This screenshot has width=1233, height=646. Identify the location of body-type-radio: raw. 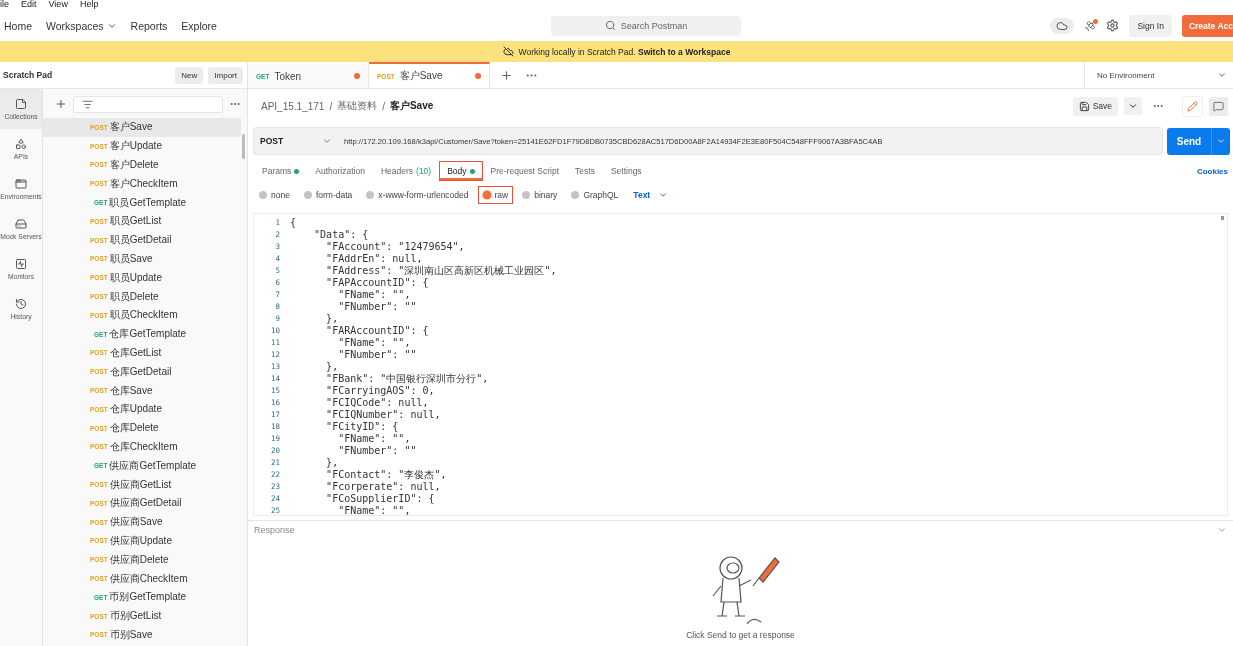
(495, 195).